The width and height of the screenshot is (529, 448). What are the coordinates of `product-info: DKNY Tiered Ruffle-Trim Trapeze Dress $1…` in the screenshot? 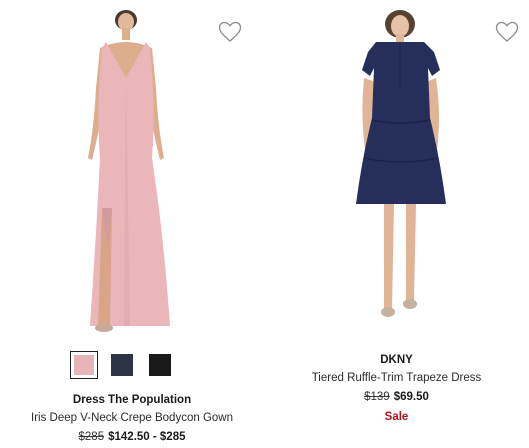 It's located at (396, 389).